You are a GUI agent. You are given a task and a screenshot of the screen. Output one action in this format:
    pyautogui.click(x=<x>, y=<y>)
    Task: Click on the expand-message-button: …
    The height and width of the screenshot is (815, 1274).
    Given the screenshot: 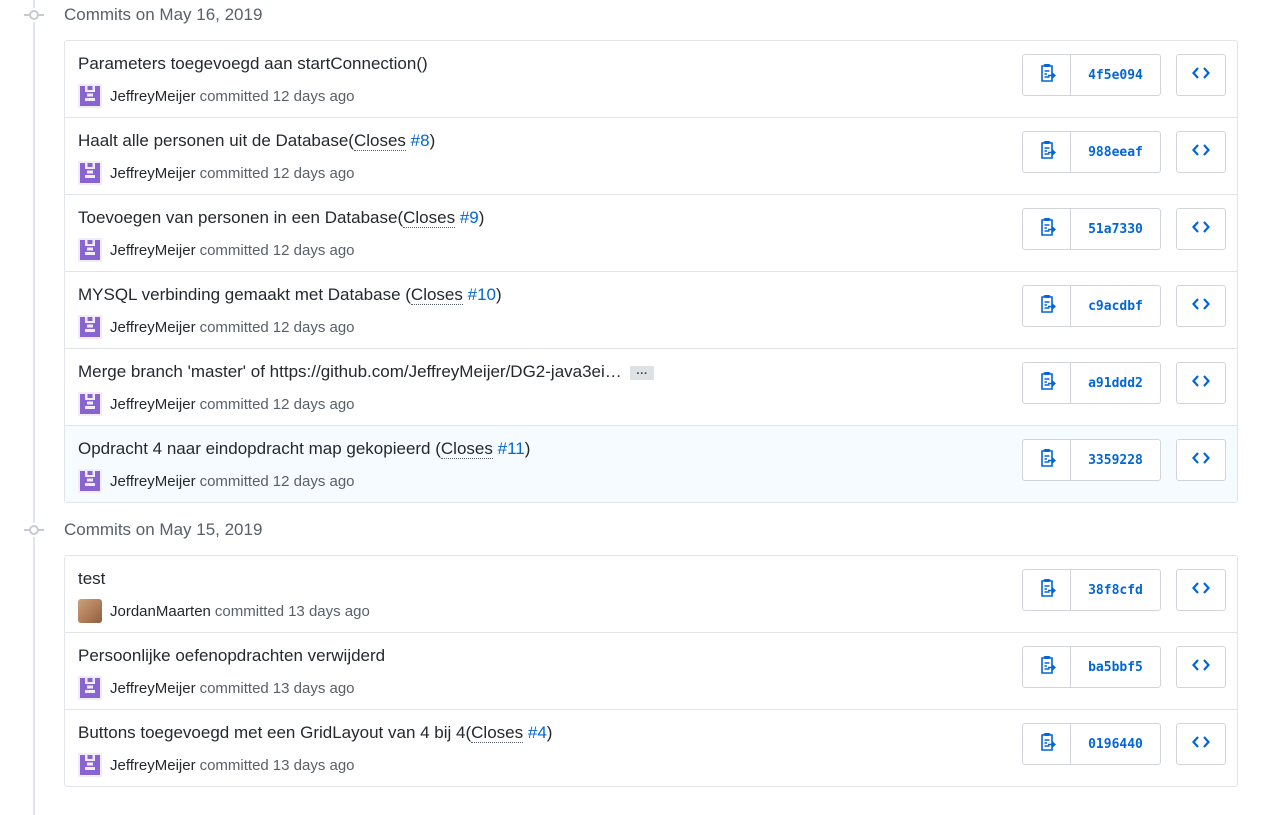 What is the action you would take?
    pyautogui.click(x=641, y=372)
    